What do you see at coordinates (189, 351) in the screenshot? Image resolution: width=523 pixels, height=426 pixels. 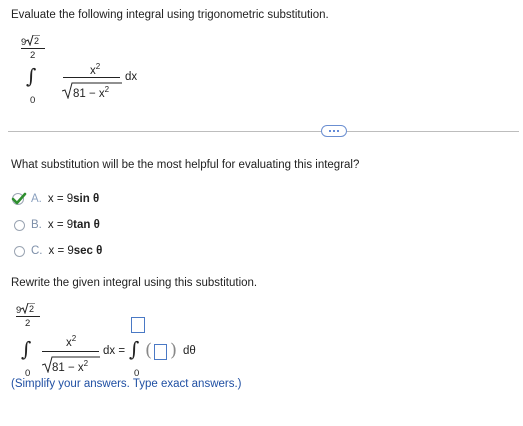 I see `rhs-differential: dθ` at bounding box center [189, 351].